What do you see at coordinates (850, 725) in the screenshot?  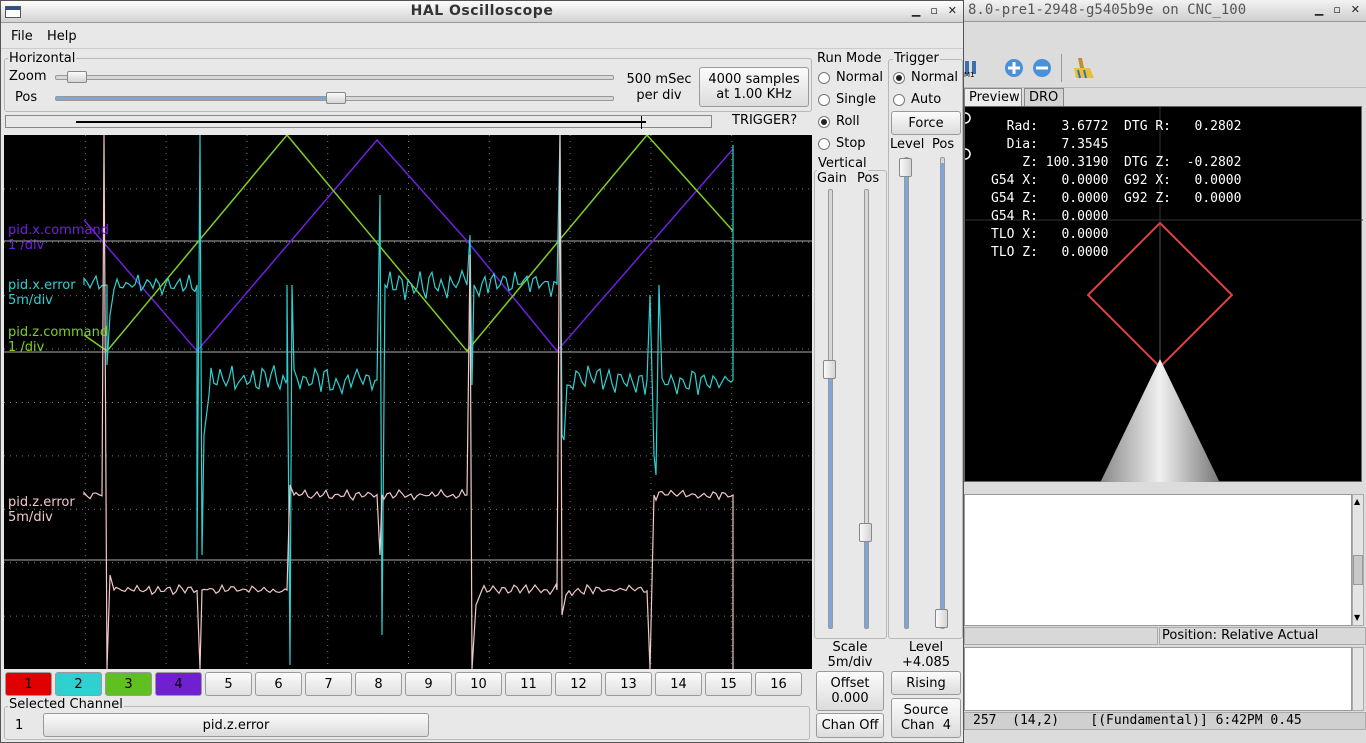 I see `chan-off-button: Chan Off` at bounding box center [850, 725].